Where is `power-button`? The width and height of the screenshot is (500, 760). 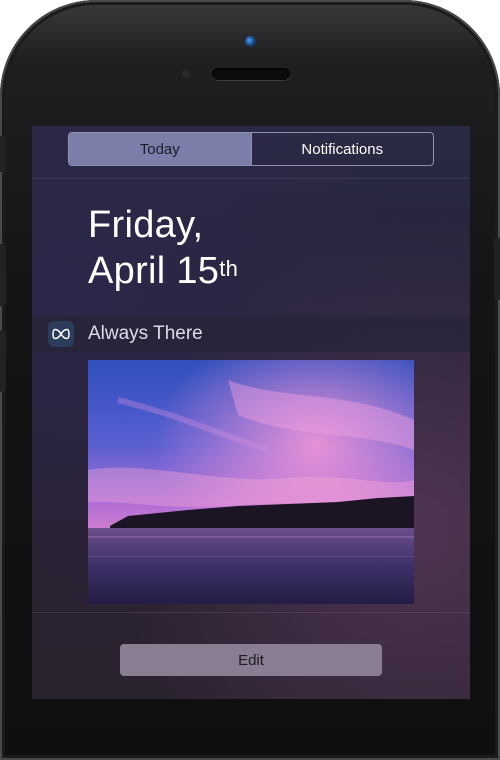
power-button is located at coordinates (497, 269).